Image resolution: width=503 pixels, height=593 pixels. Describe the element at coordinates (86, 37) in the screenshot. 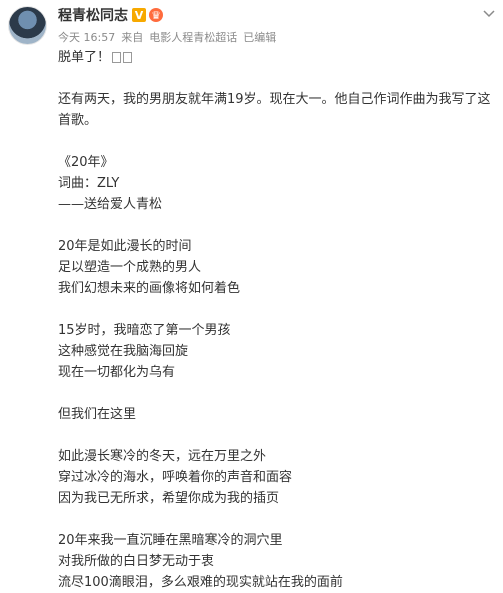

I see `post-time: 今天 16:57` at that location.